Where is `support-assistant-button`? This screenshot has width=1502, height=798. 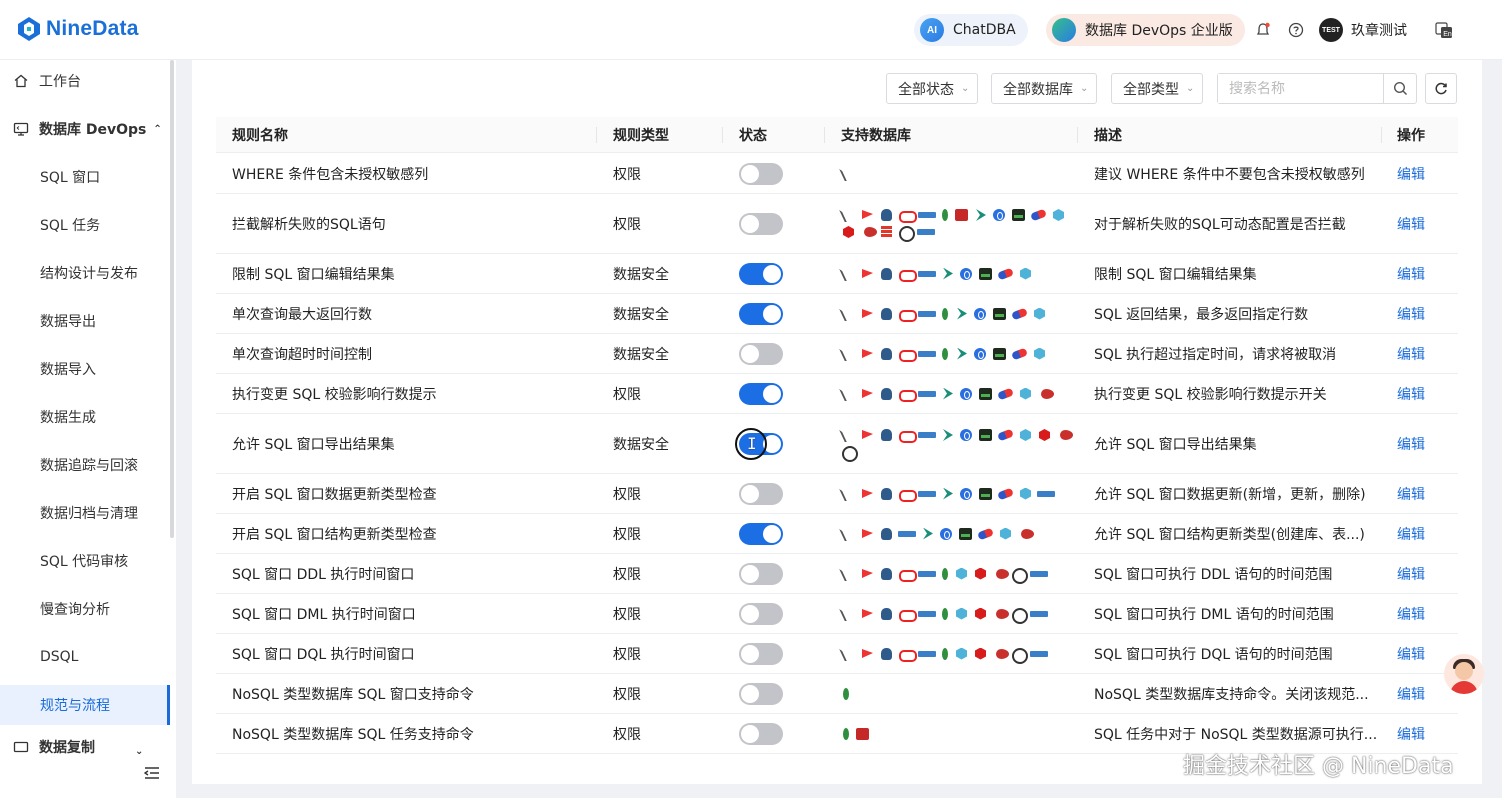
support-assistant-button is located at coordinates (1464, 674).